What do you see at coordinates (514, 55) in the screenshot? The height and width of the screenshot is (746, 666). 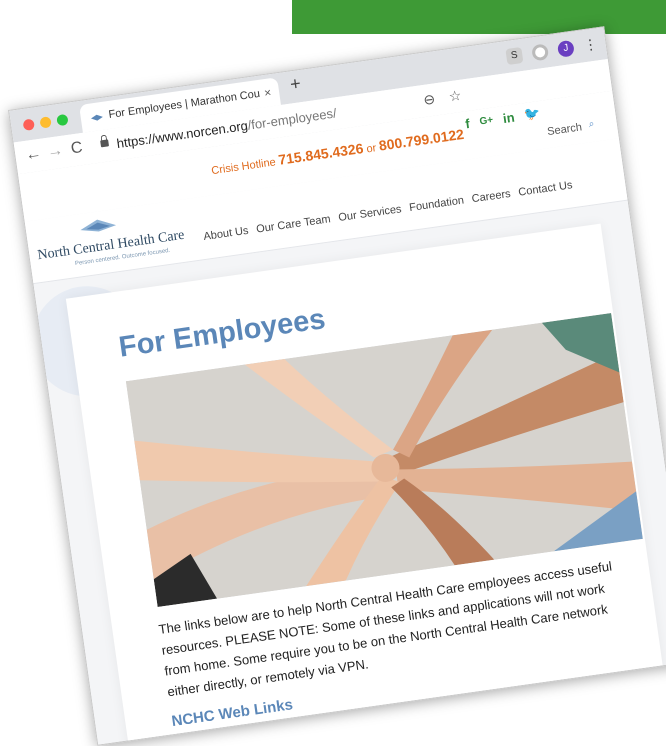 I see `extension-s-icon: S` at bounding box center [514, 55].